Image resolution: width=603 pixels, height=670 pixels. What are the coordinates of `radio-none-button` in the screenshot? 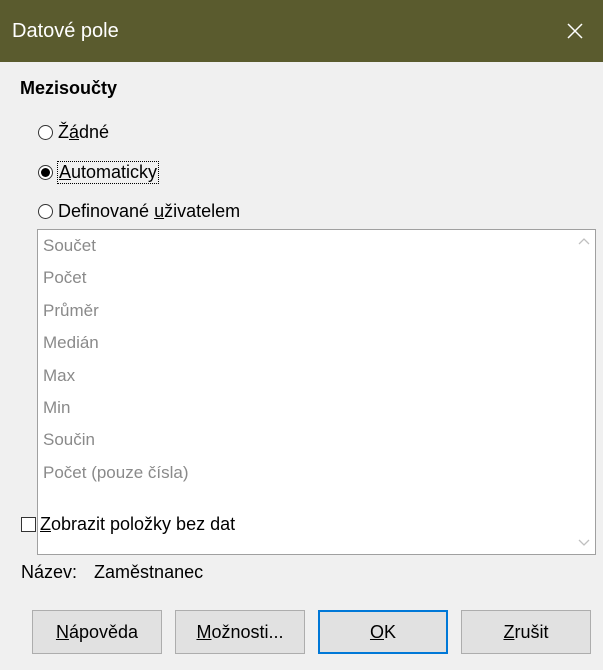 It's located at (45, 132).